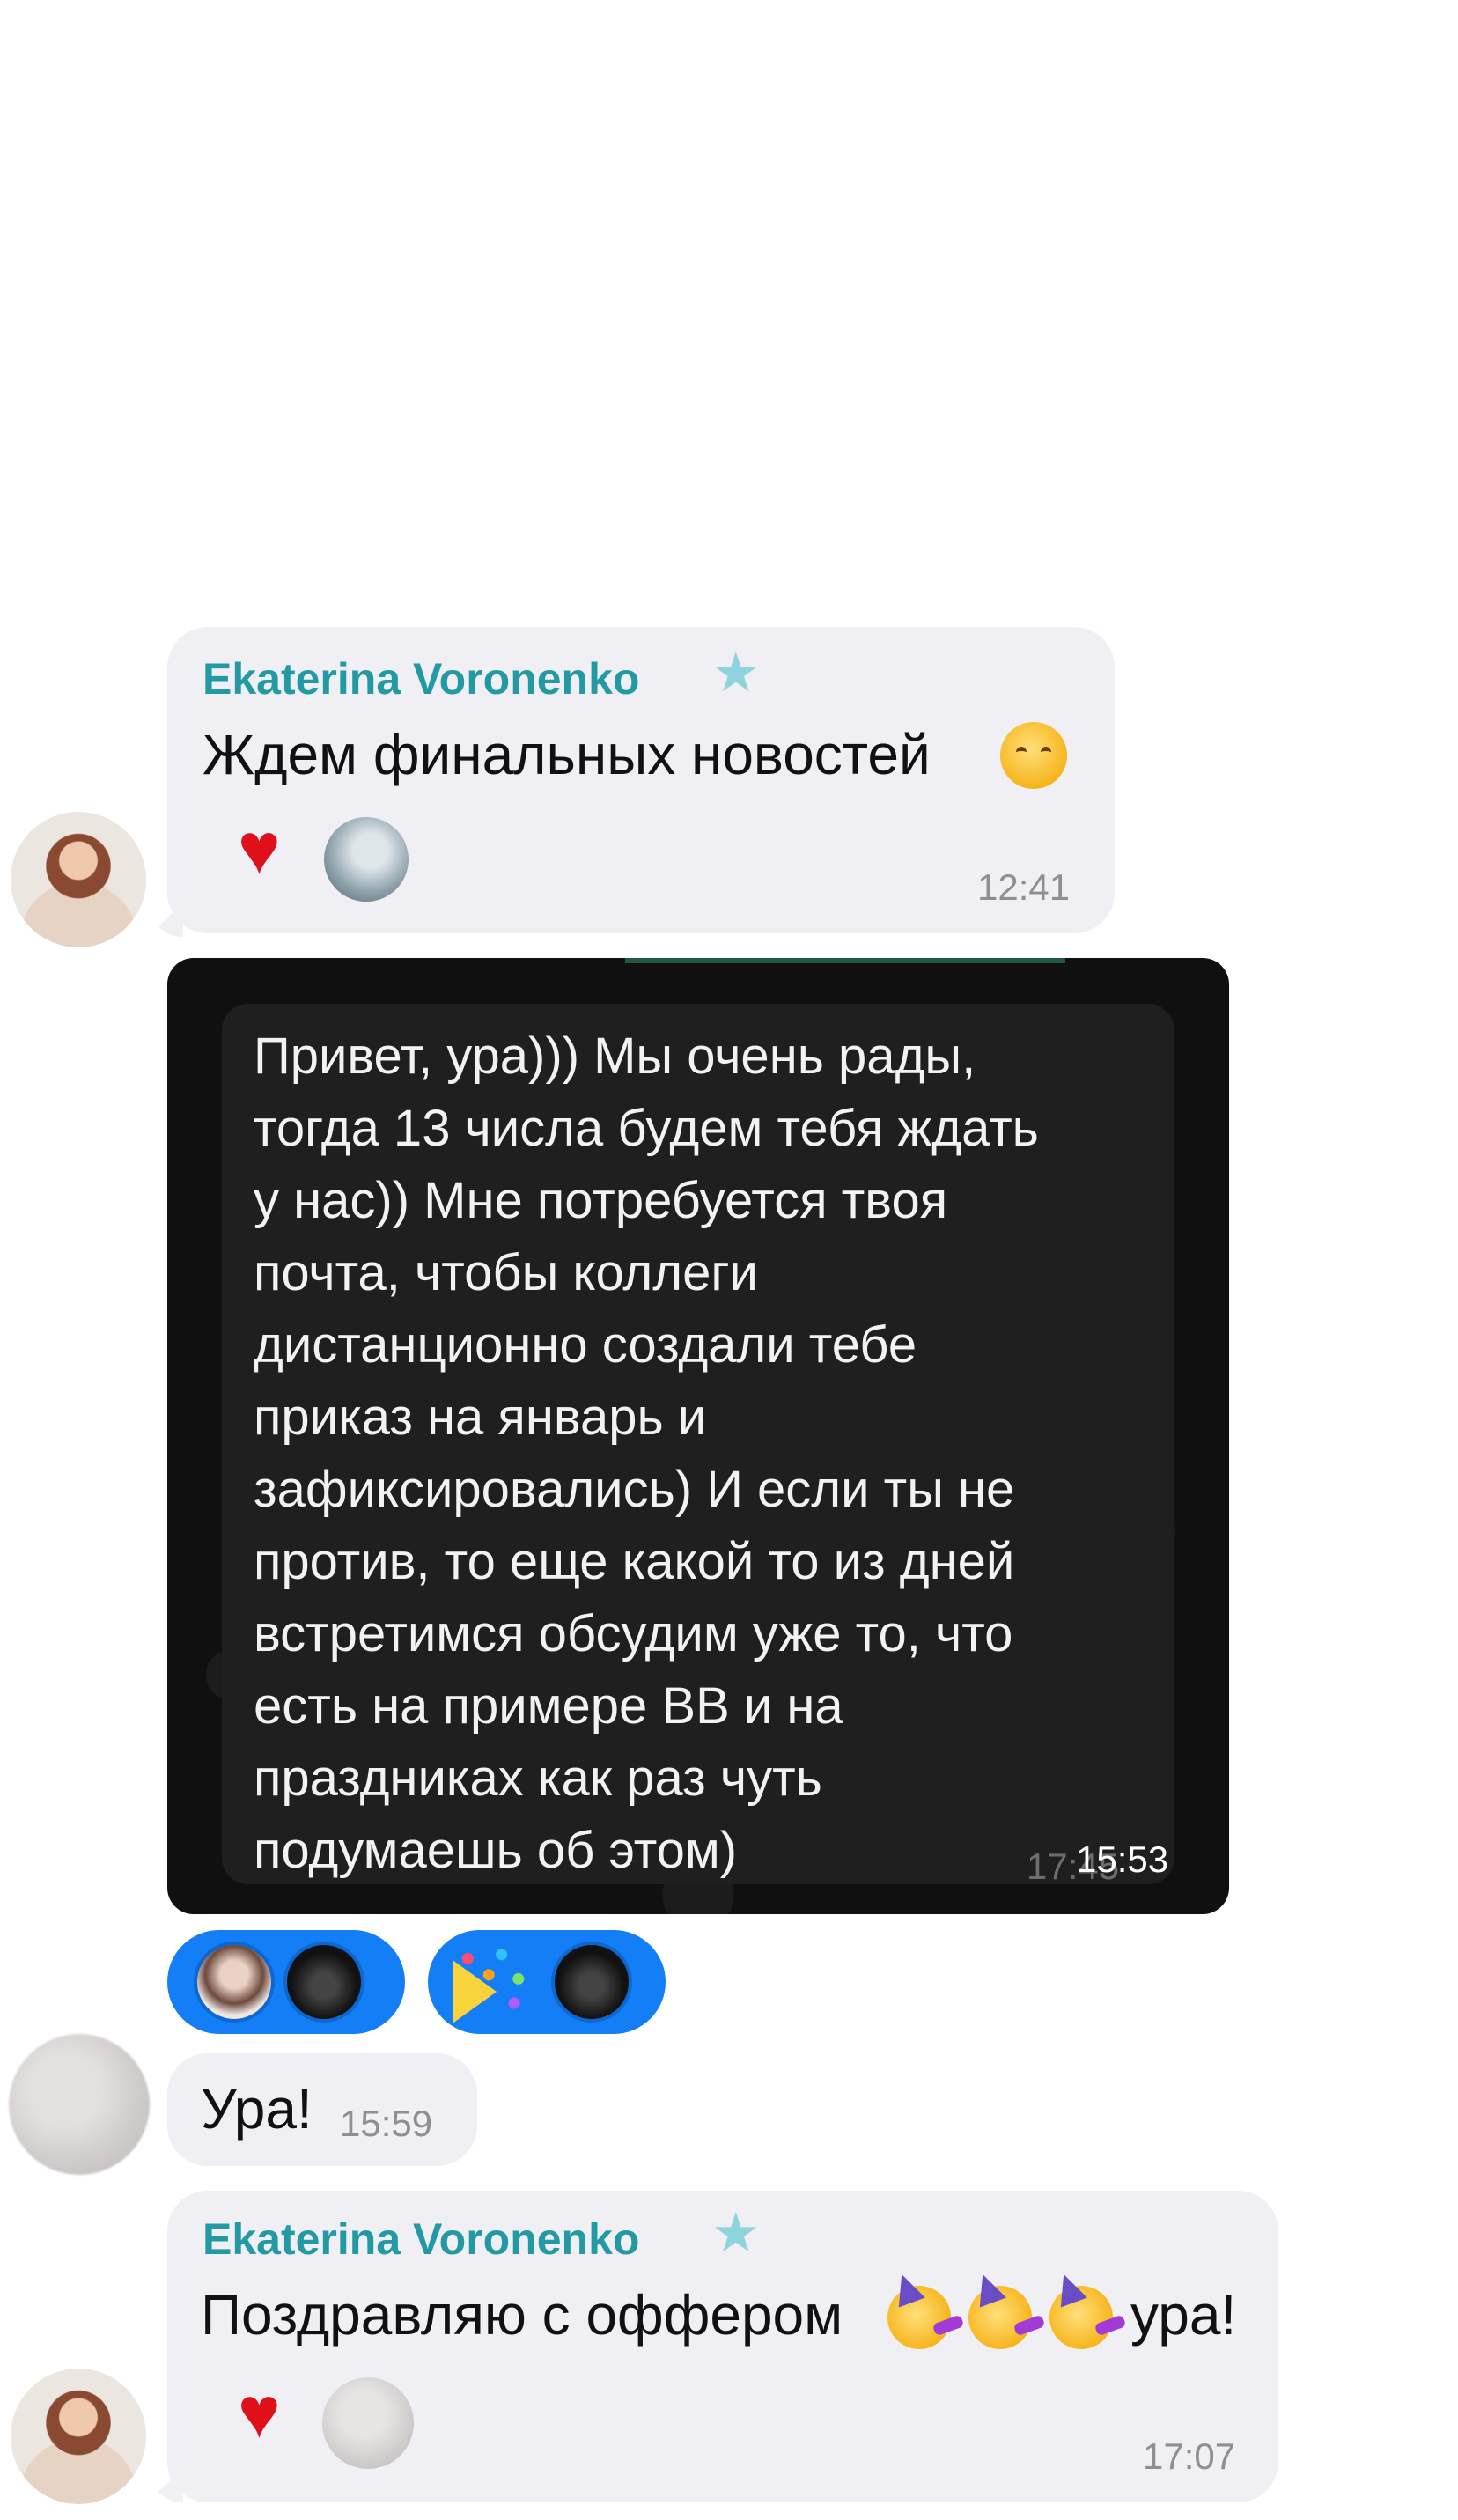  I want to click on forwarded-line: праздниках как раз чуть, so click(538, 1778).